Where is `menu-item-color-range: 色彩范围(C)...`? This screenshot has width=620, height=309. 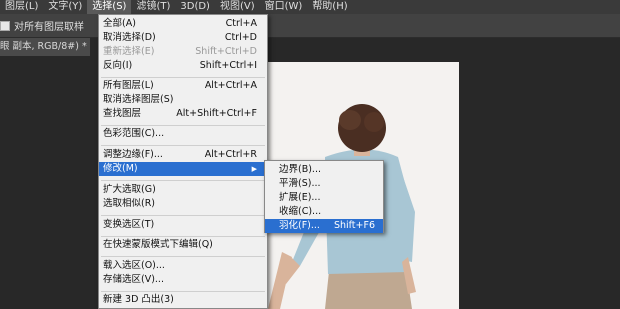 menu-item-color-range: 色彩范围(C)... is located at coordinates (183, 134).